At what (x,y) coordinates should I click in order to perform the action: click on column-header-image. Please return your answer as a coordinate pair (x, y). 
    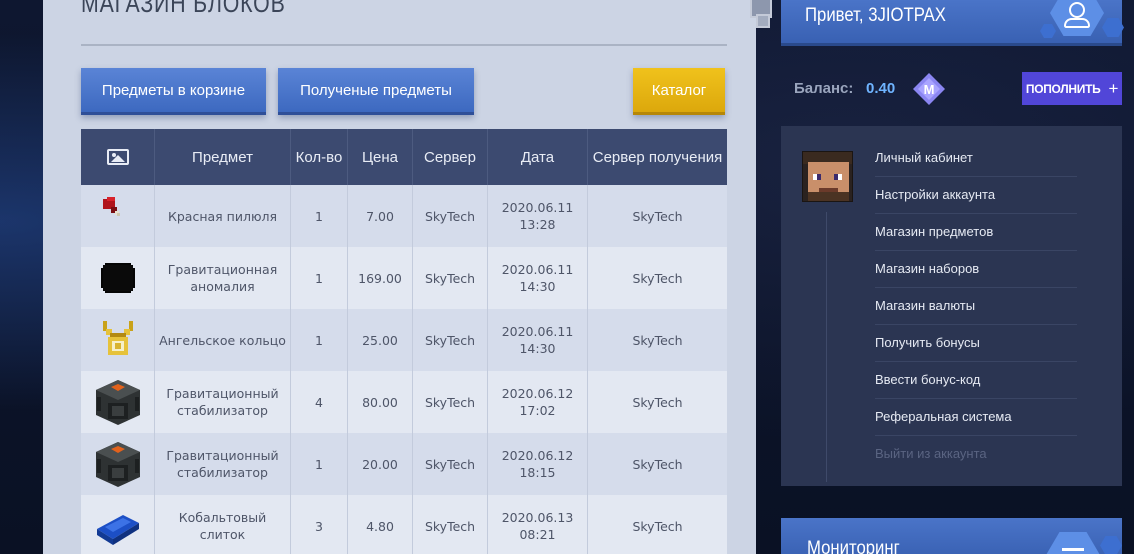
    Looking at the image, I should click on (118, 157).